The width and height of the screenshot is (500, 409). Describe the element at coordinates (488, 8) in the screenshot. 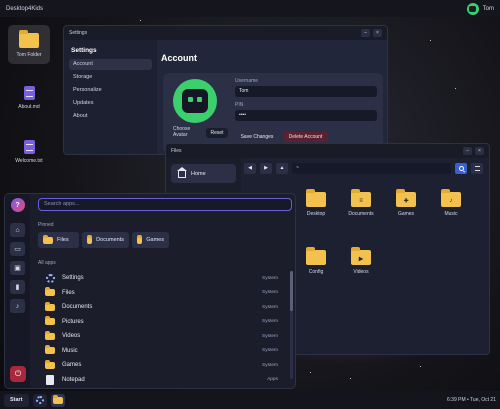

I see `user-name: Tom` at that location.